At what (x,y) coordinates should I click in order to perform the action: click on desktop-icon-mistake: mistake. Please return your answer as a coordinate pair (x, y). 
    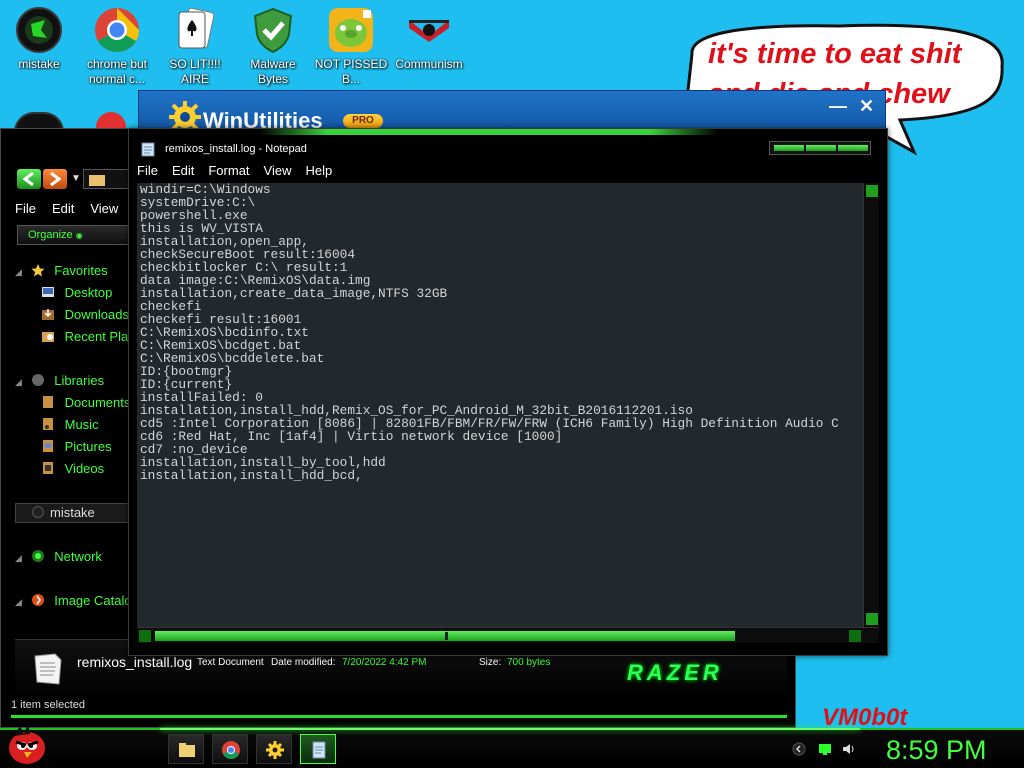
    Looking at the image, I should click on (39, 36).